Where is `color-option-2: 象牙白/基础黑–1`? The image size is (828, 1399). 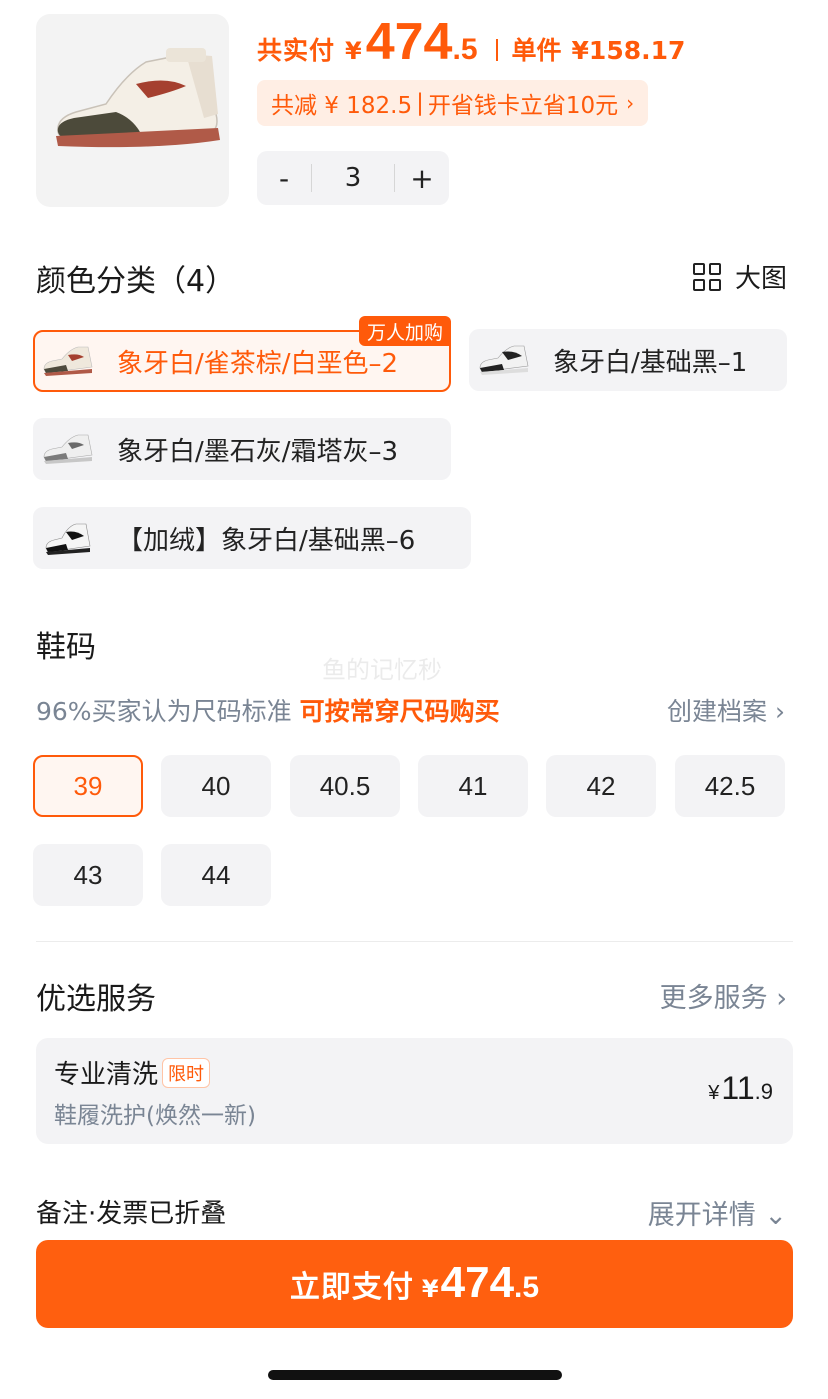 color-option-2: 象牙白/基础黑–1 is located at coordinates (628, 360).